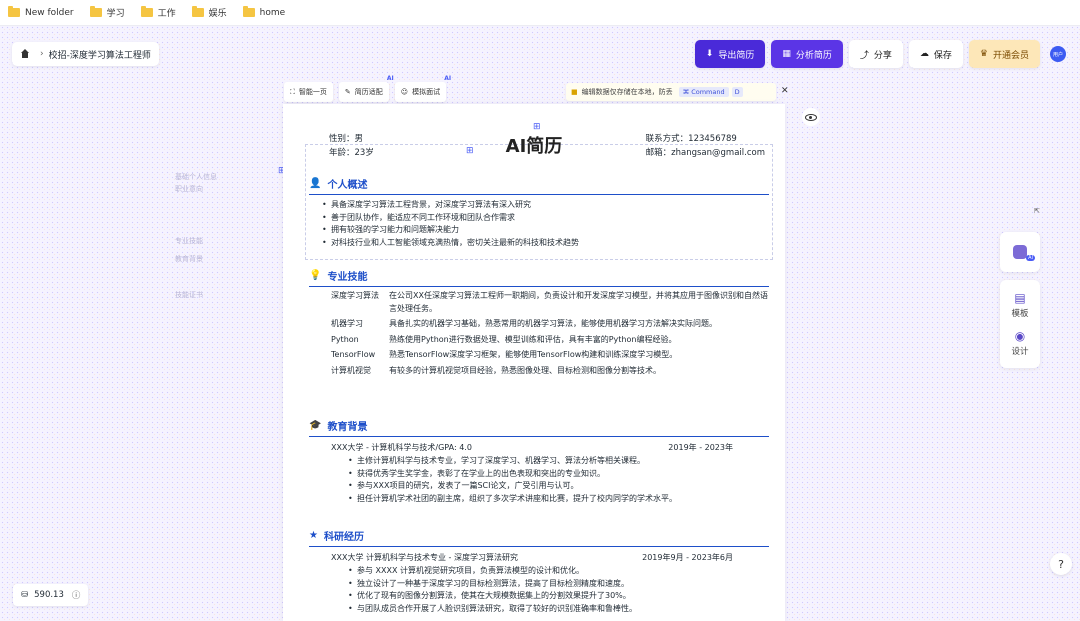 The image size is (1080, 621). I want to click on bookmarks-bar: New folder 学习 工作 娱乐 home, so click(540, 13).